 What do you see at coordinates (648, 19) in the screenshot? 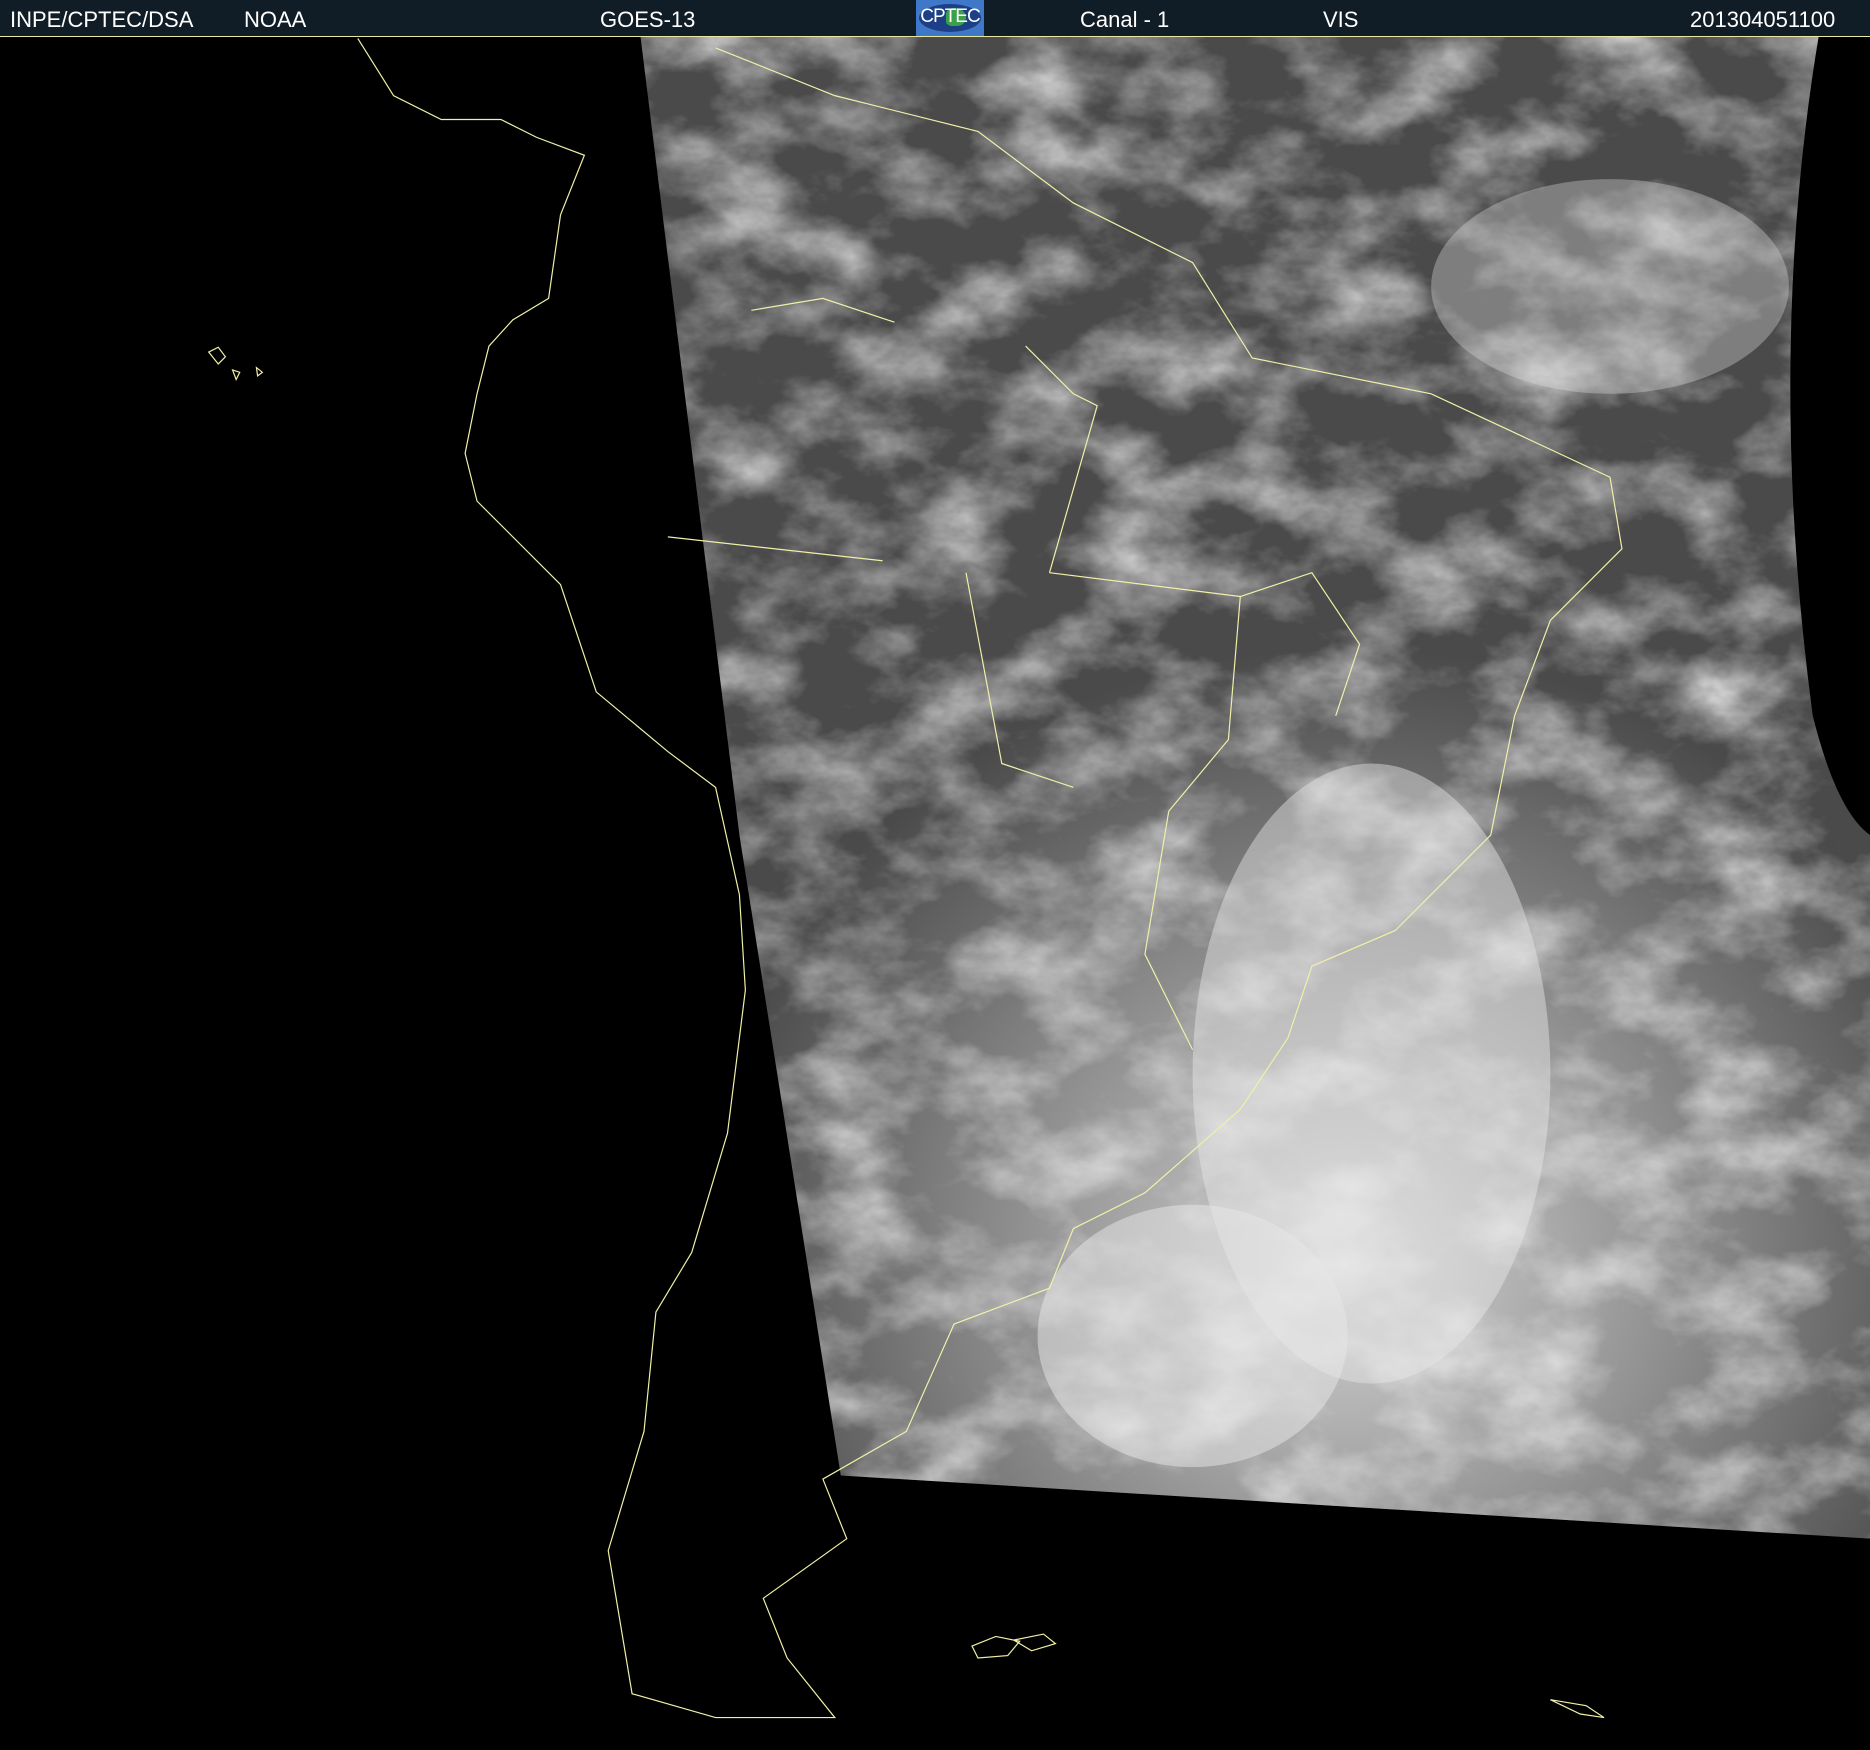
I see `satellite-label: GOES-13` at bounding box center [648, 19].